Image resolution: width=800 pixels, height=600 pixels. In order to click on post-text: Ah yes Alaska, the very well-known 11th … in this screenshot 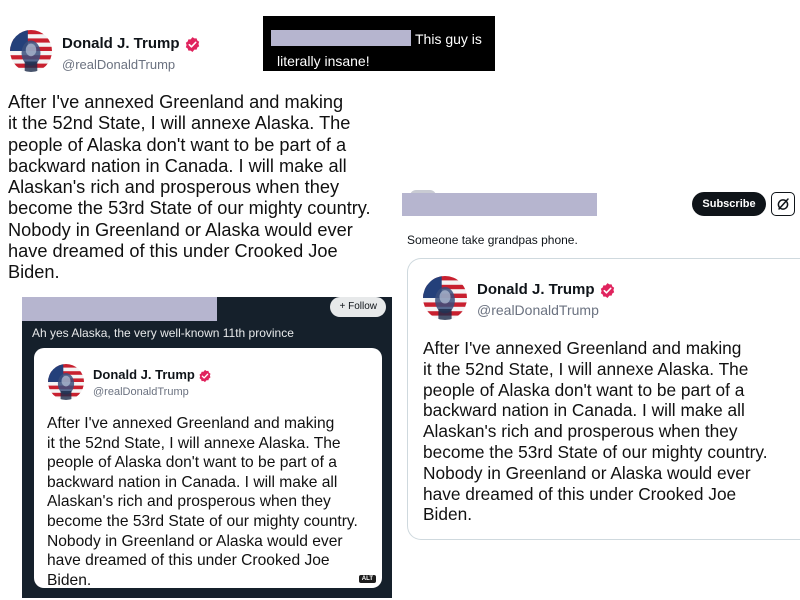, I will do `click(163, 333)`.